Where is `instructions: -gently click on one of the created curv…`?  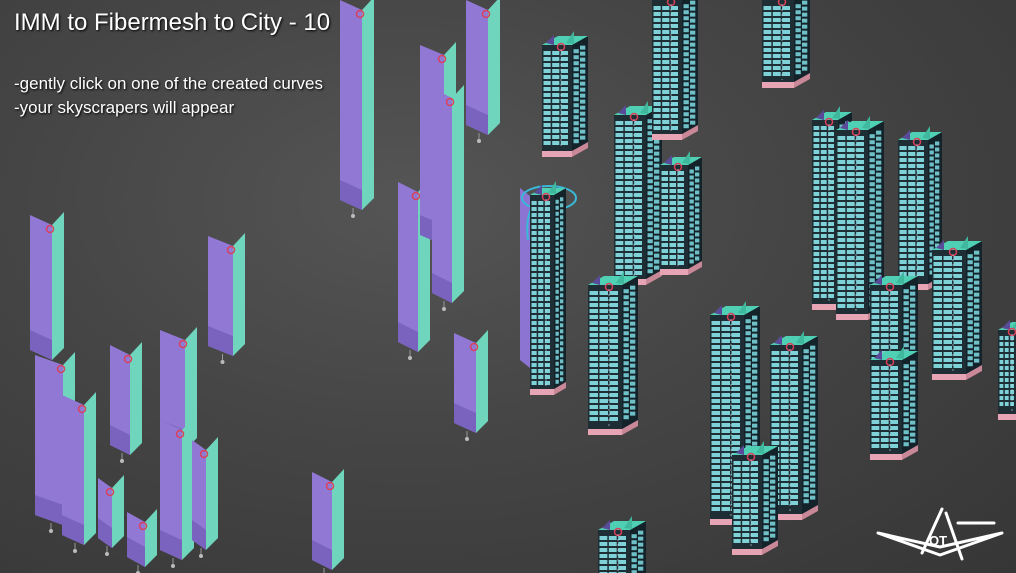 instructions: -gently click on one of the created curv… is located at coordinates (168, 96).